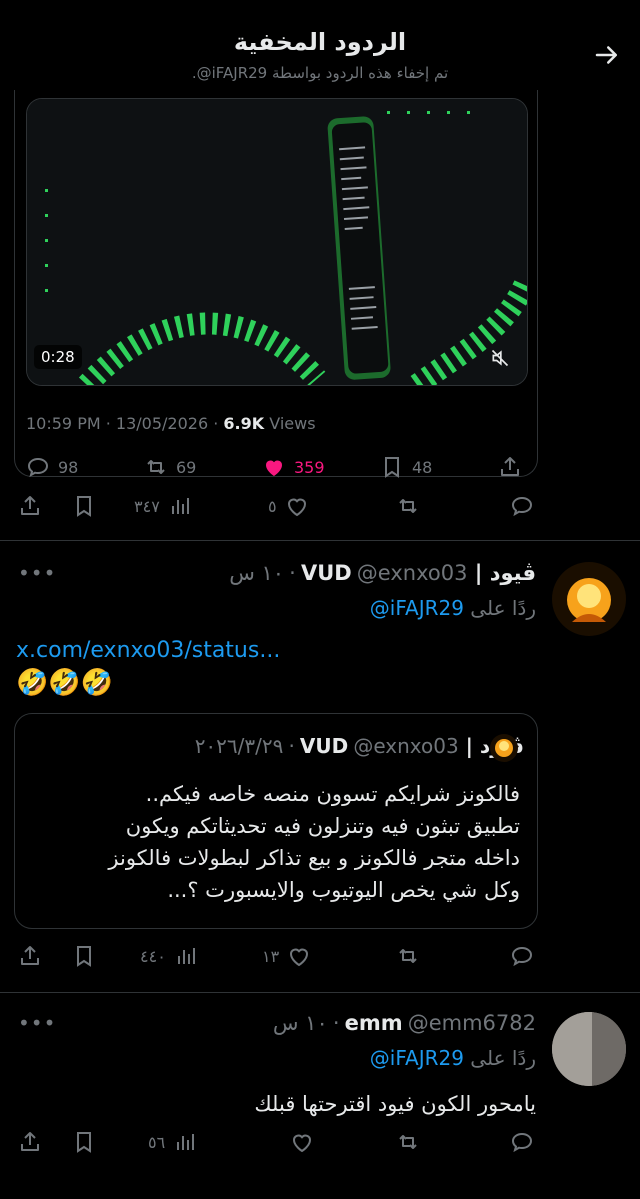 Image resolution: width=640 pixels, height=1199 pixels. What do you see at coordinates (607, 55) in the screenshot?
I see `back-arrow-icon` at bounding box center [607, 55].